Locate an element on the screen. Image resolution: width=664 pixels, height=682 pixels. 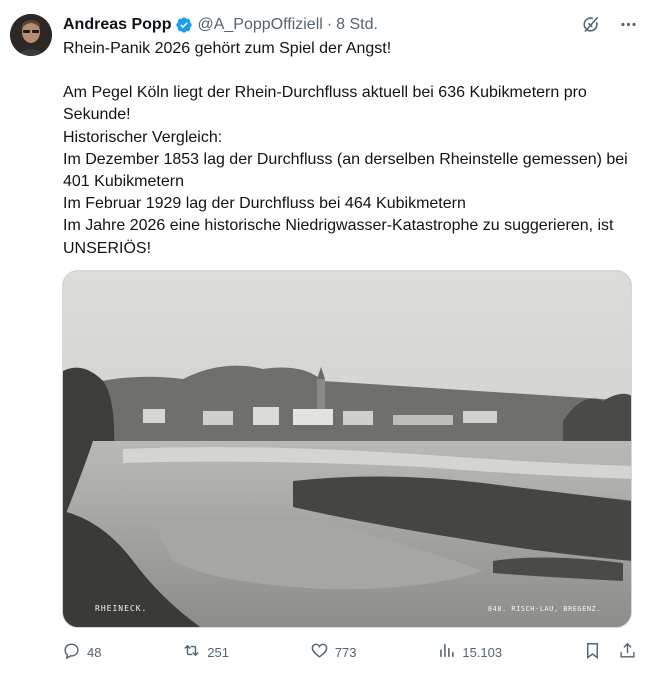
share-button is located at coordinates (627, 652).